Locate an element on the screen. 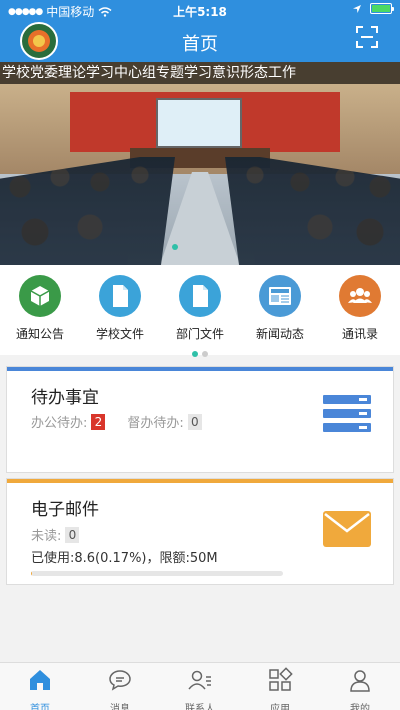  tab-label: 我的 is located at coordinates (360, 707).